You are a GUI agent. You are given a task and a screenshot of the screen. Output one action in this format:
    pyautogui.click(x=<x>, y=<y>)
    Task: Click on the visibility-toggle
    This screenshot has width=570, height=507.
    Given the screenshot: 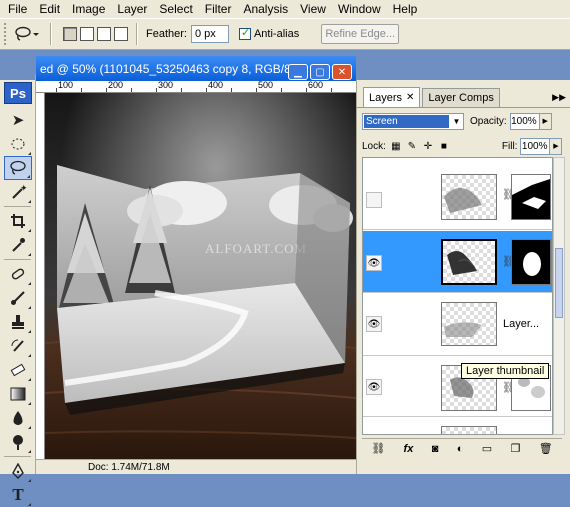 What is the action you would take?
    pyautogui.click(x=374, y=200)
    